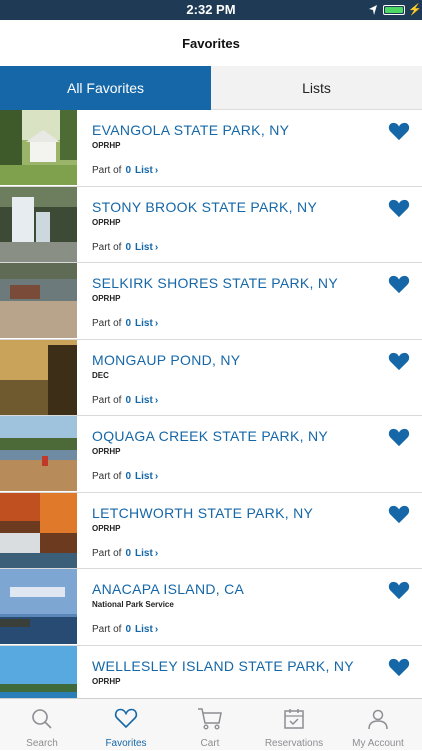  I want to click on park-name: STONY BROOK STATE PARK, NY, so click(204, 207).